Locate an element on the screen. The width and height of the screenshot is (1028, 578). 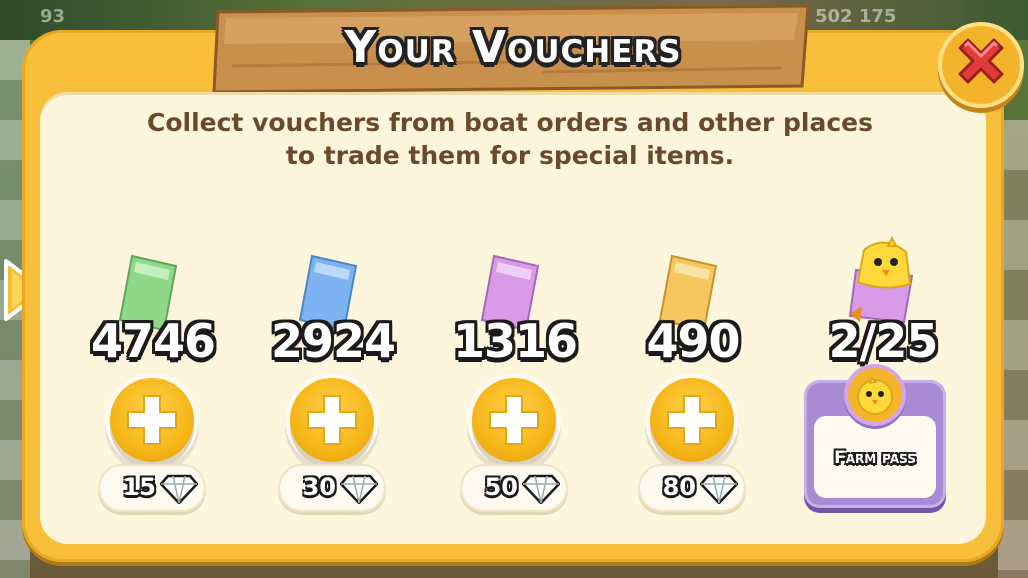
dialog-title: Your Vouchers is located at coordinates (513, 47).